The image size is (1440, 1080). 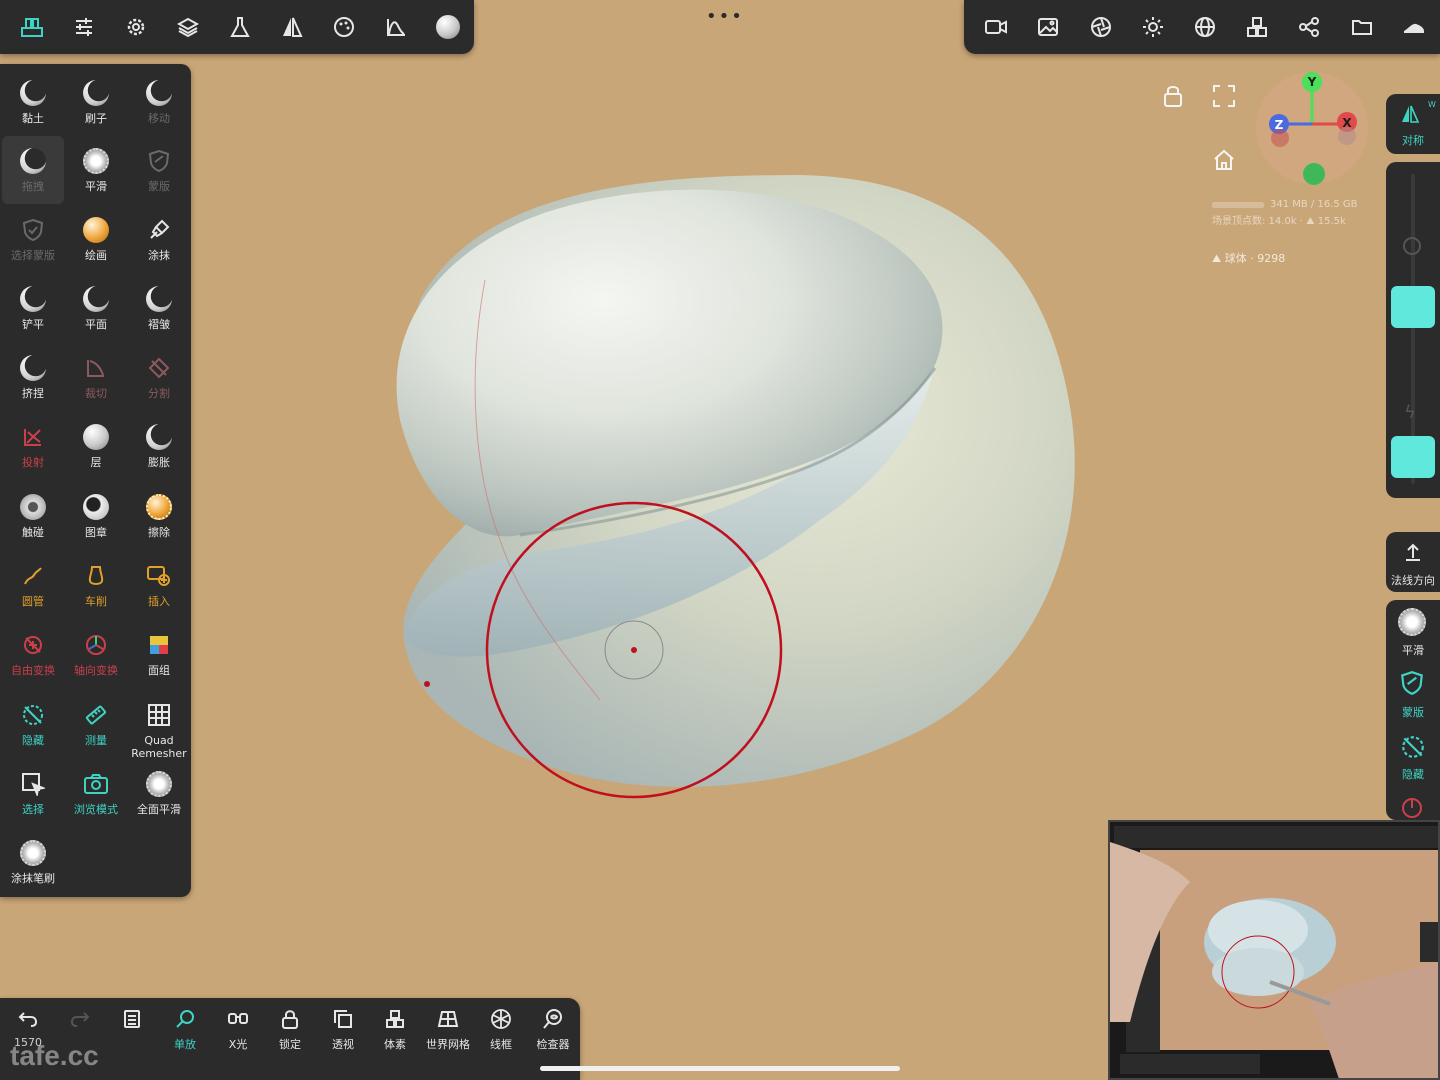 What do you see at coordinates (395, 1019) in the screenshot?
I see `voxel-icon` at bounding box center [395, 1019].